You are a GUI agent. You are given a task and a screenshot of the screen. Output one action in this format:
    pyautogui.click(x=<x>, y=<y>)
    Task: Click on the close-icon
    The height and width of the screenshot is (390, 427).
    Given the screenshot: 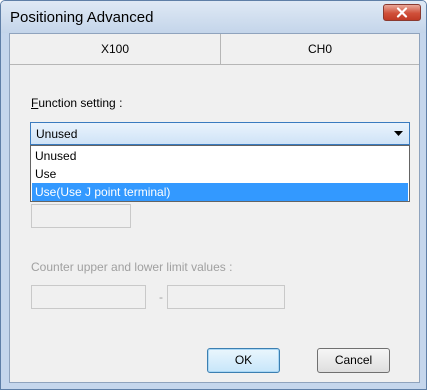 What is the action you would take?
    pyautogui.click(x=402, y=12)
    